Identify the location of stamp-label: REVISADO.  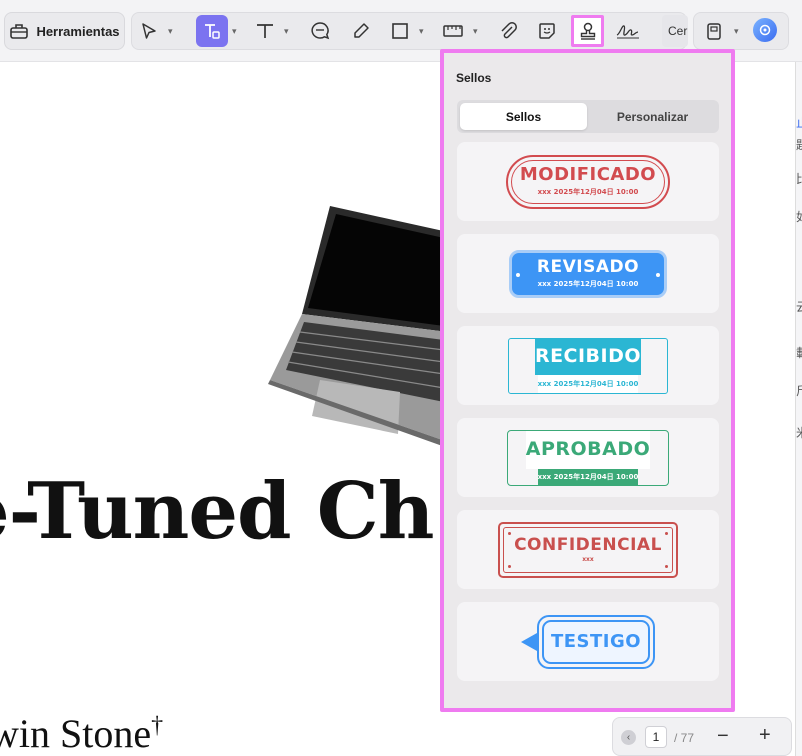
(588, 266).